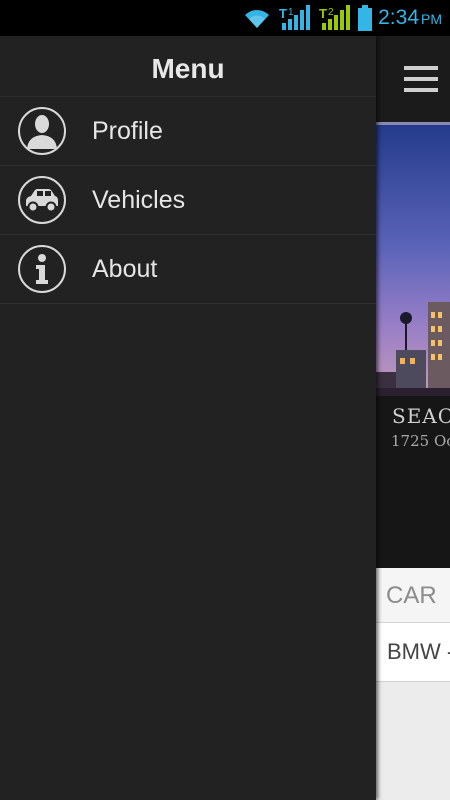 Image resolution: width=450 pixels, height=800 pixels. What do you see at coordinates (335, 17) in the screenshot?
I see `signal-sim2-icon: T 2` at bounding box center [335, 17].